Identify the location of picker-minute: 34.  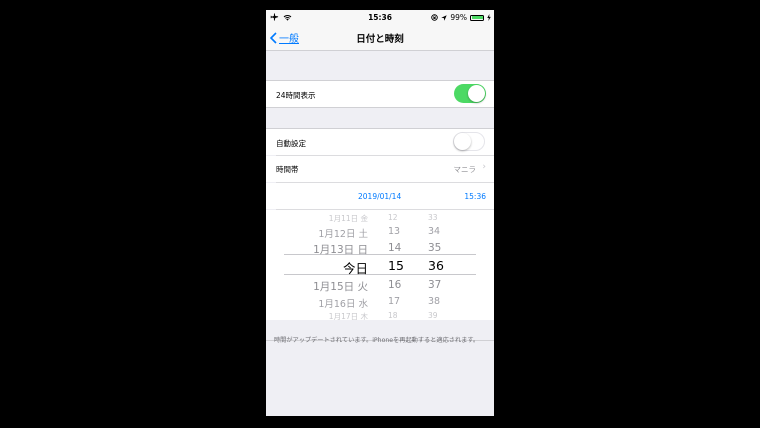
(434, 231).